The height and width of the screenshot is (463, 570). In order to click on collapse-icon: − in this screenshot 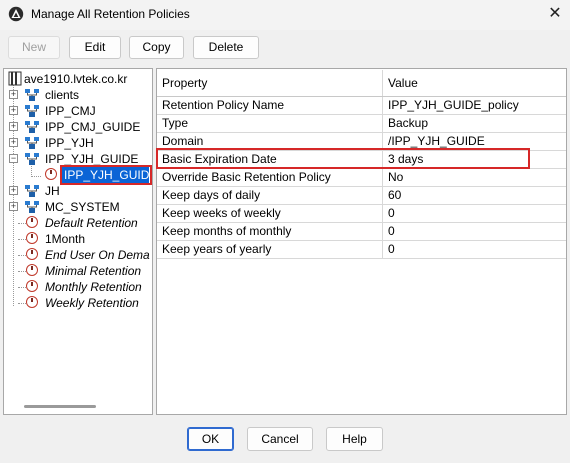, I will do `click(13, 158)`.